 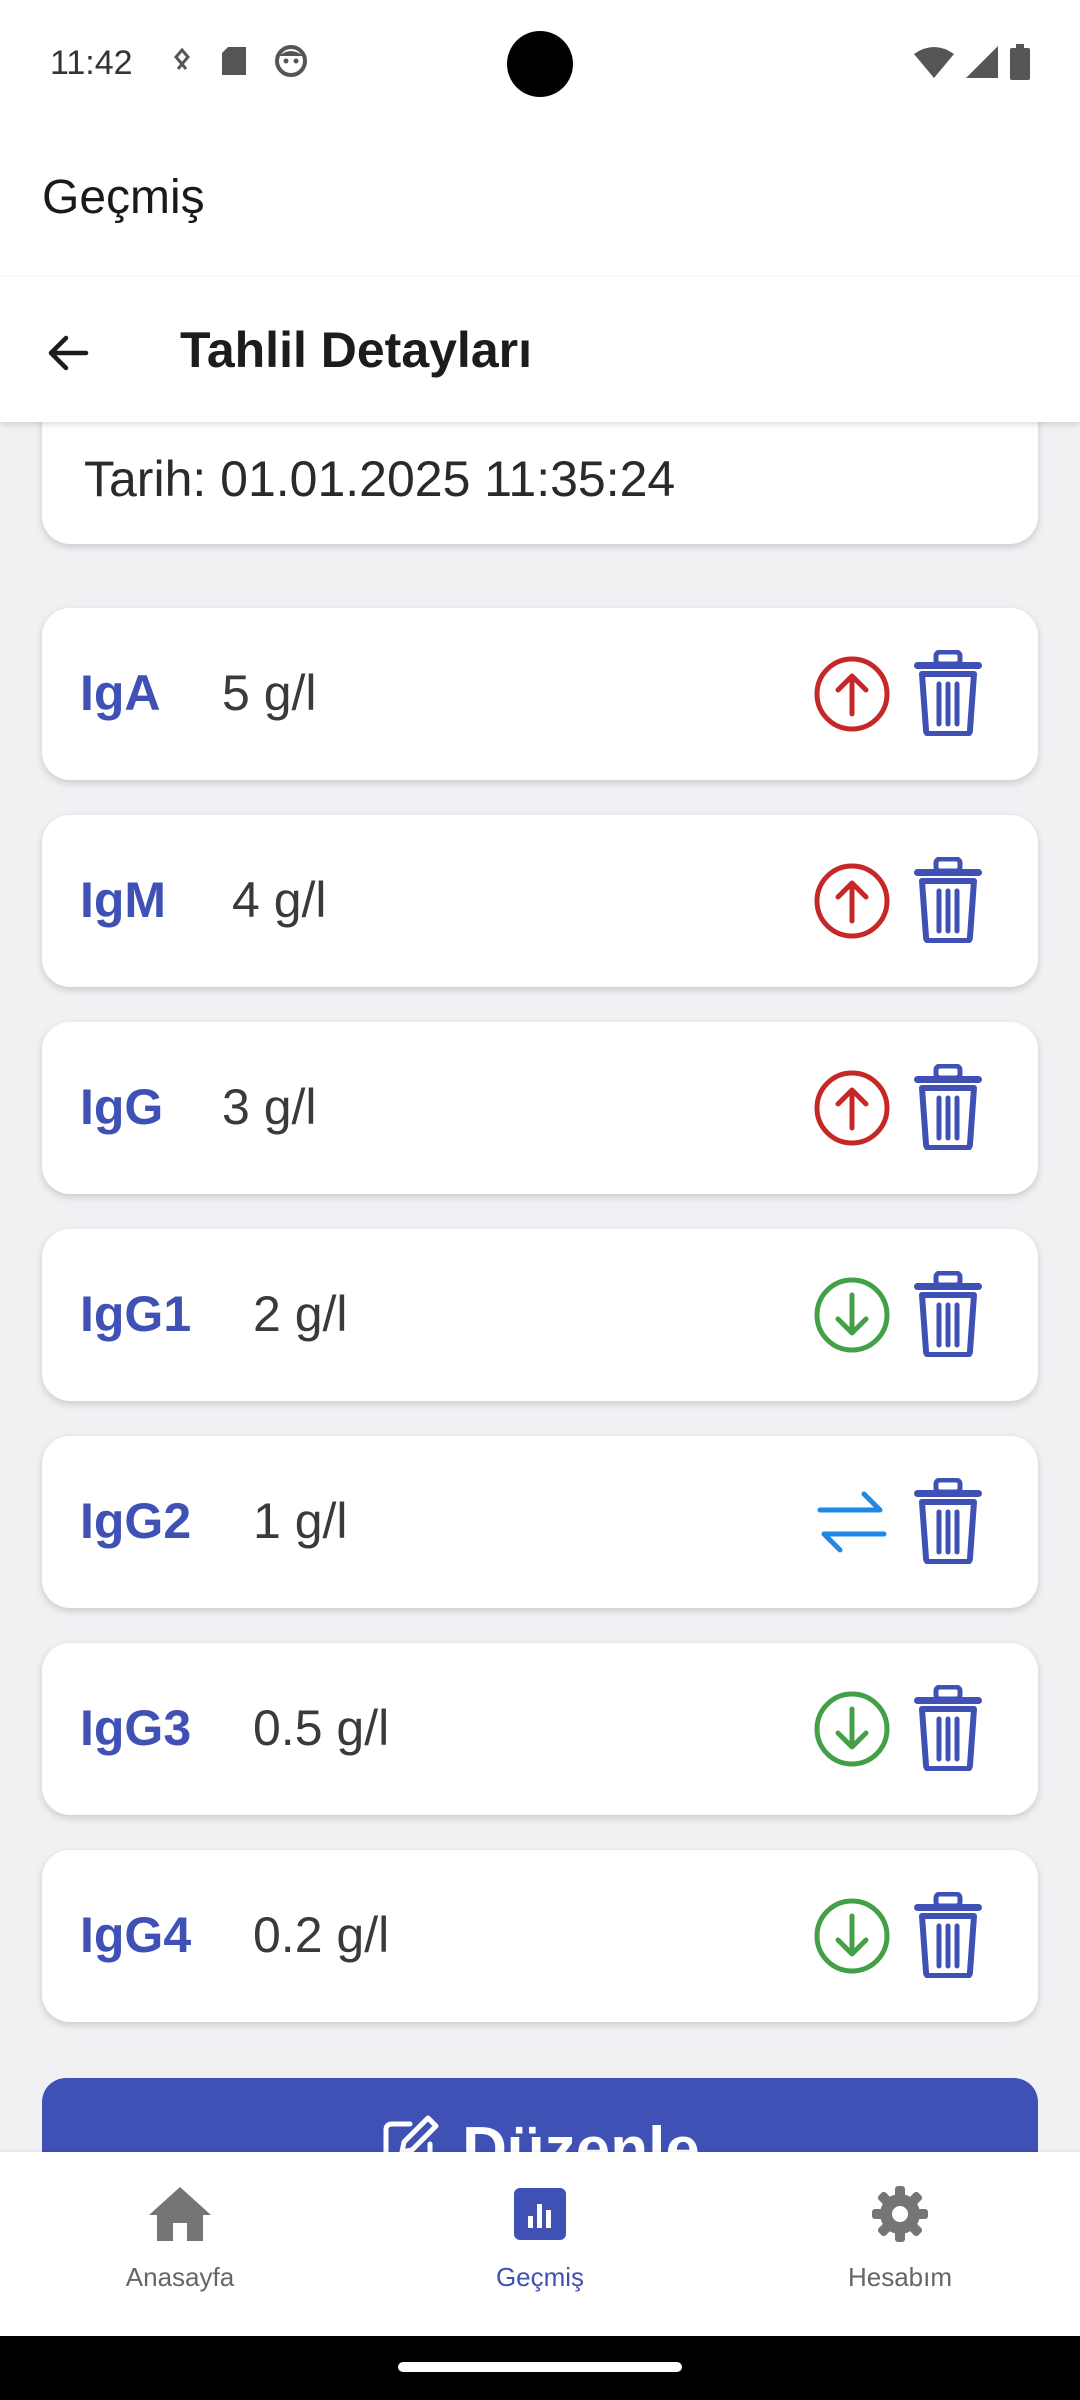 What do you see at coordinates (182, 58) in the screenshot?
I see `accessibility-icon` at bounding box center [182, 58].